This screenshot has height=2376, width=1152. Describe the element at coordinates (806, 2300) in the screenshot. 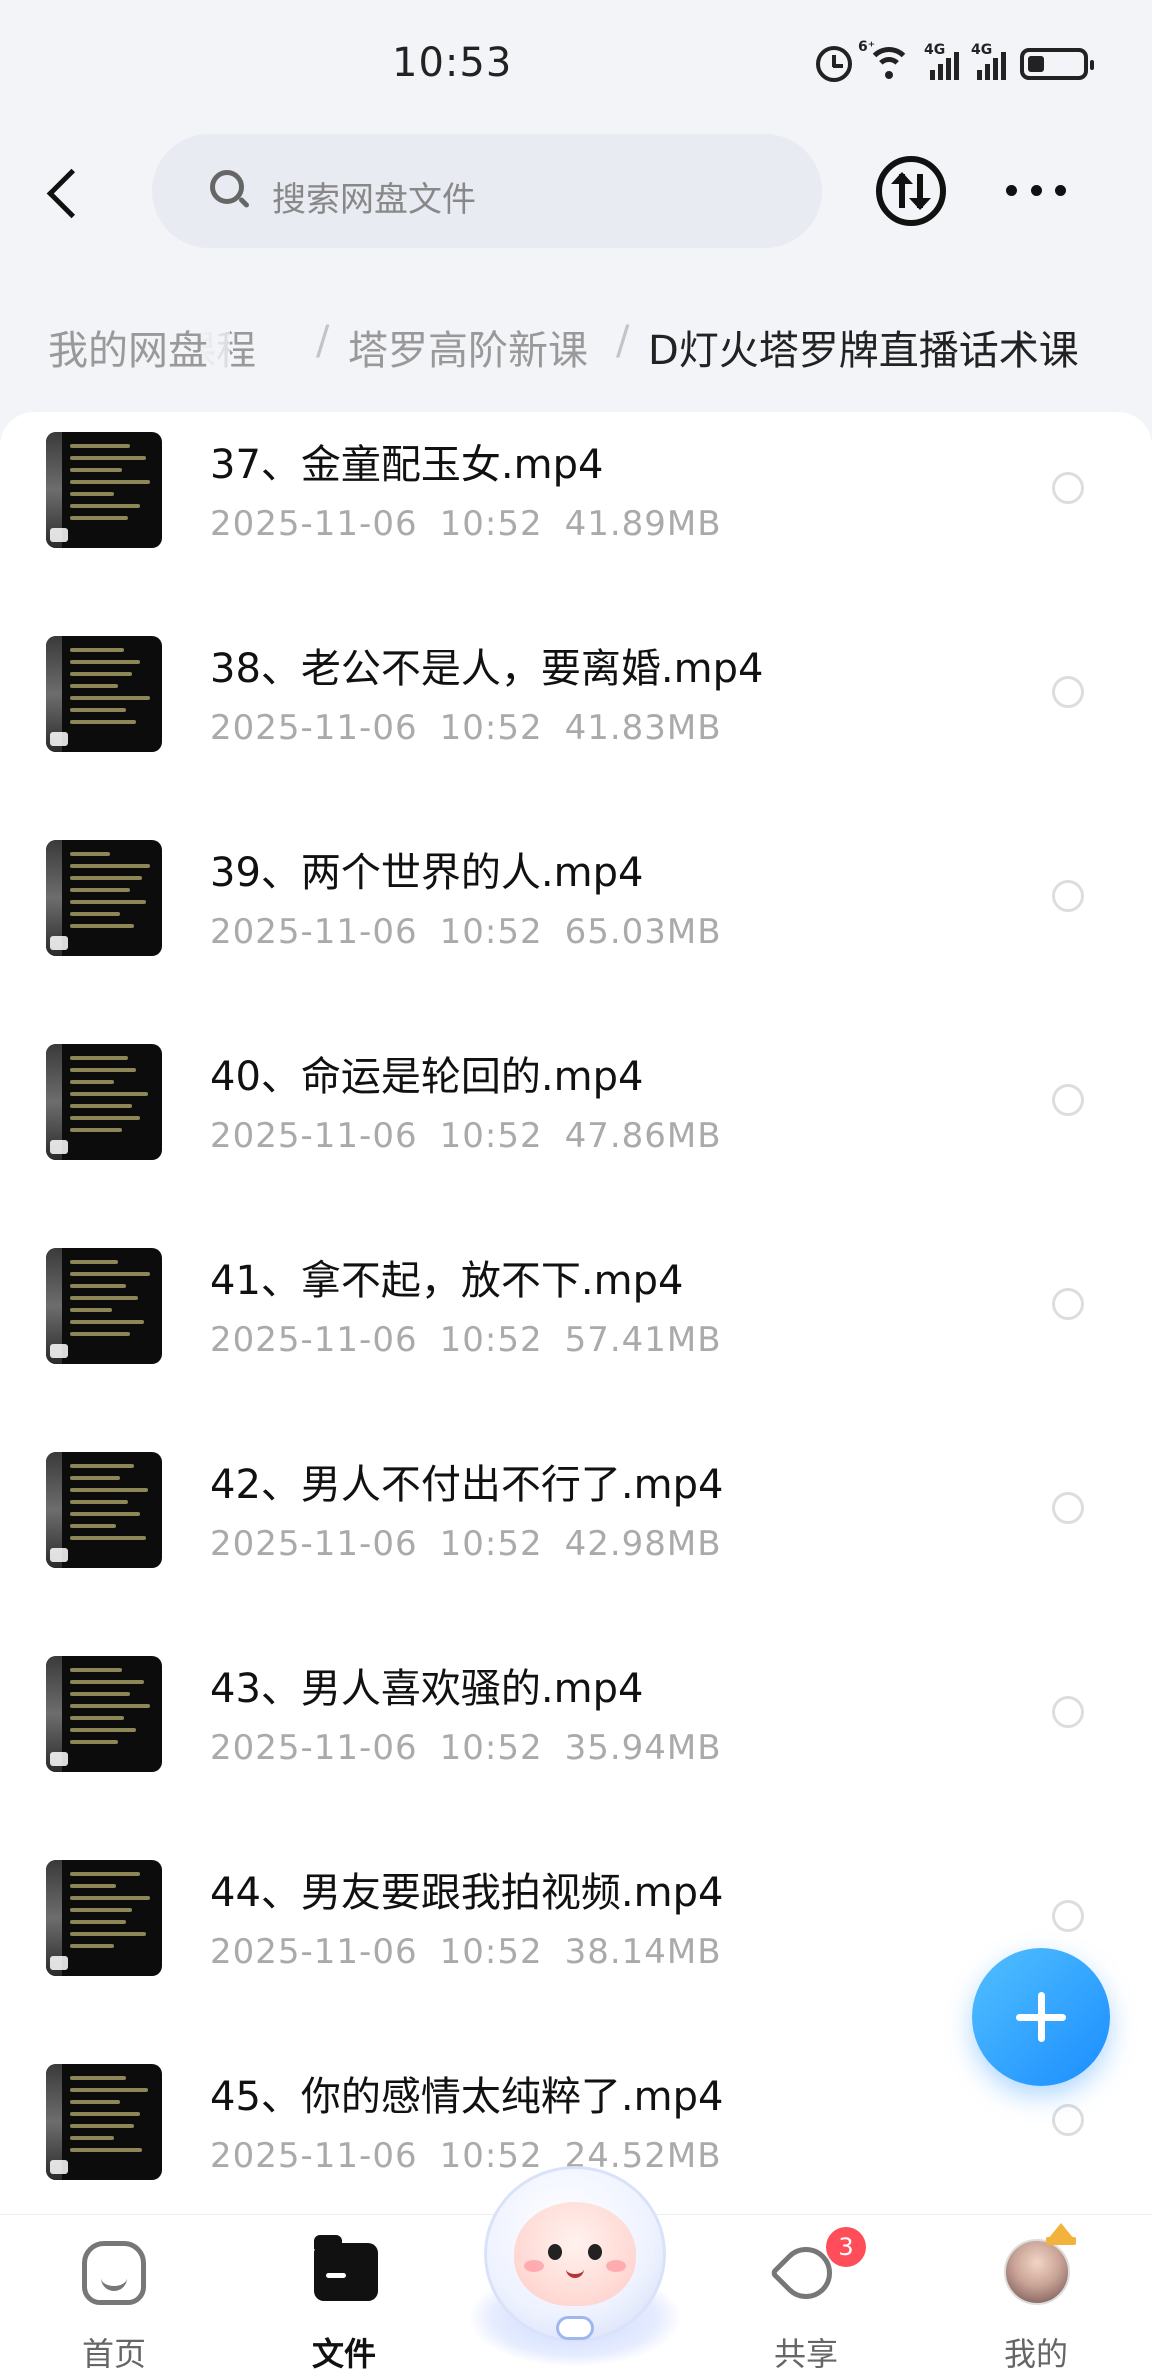

I see `nav-share: 3 共享` at that location.